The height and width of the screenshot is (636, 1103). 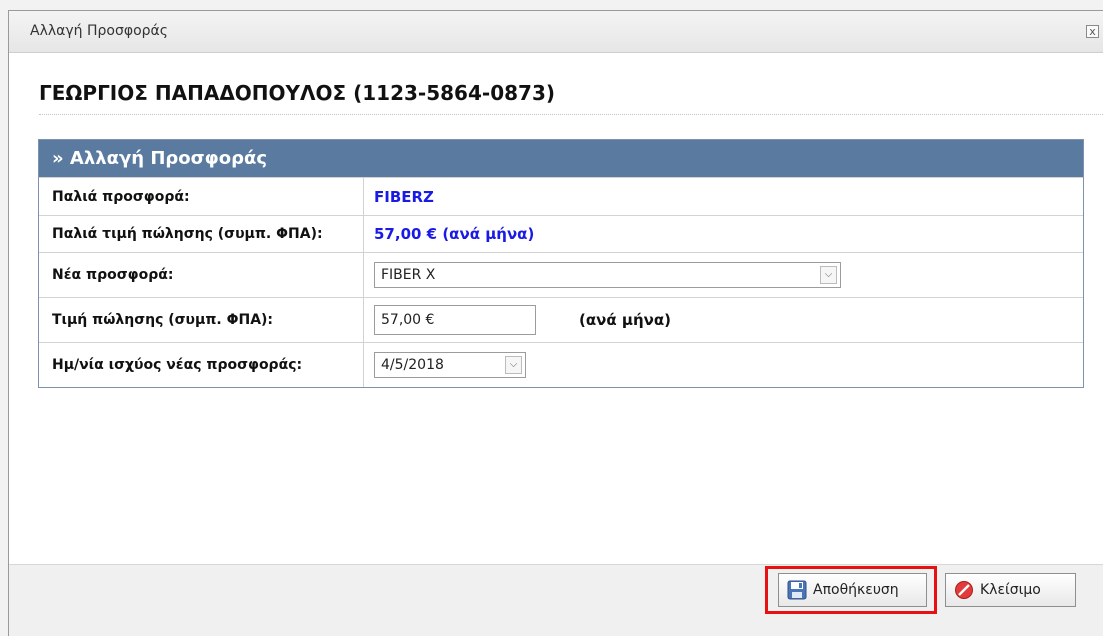 What do you see at coordinates (450, 365) in the screenshot?
I see `effective-date-select: 4/5/2018 ⌵` at bounding box center [450, 365].